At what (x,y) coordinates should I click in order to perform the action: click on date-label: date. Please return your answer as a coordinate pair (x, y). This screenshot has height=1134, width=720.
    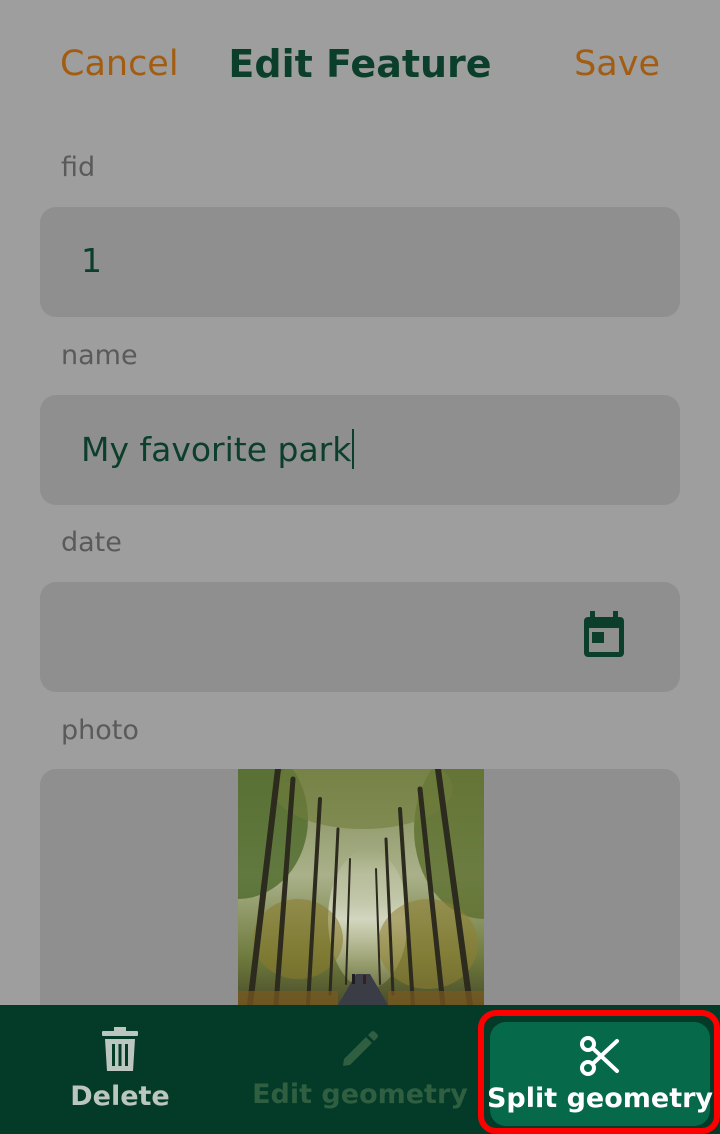
    Looking at the image, I should click on (91, 542).